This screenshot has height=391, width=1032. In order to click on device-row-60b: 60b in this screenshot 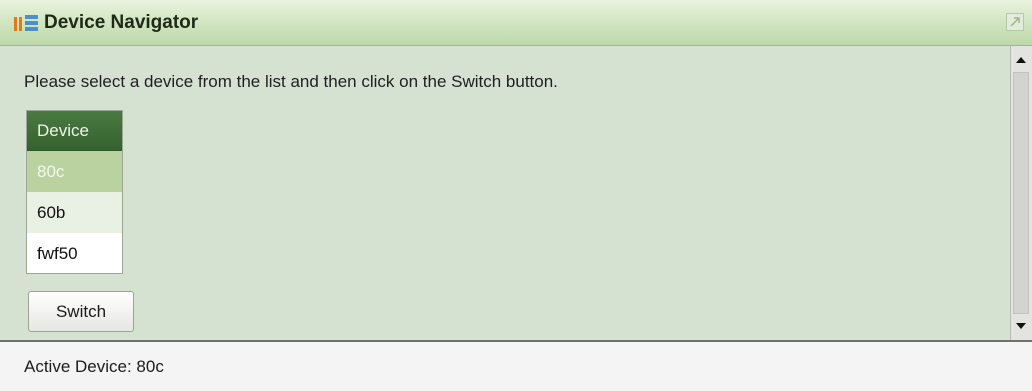, I will do `click(74, 212)`.